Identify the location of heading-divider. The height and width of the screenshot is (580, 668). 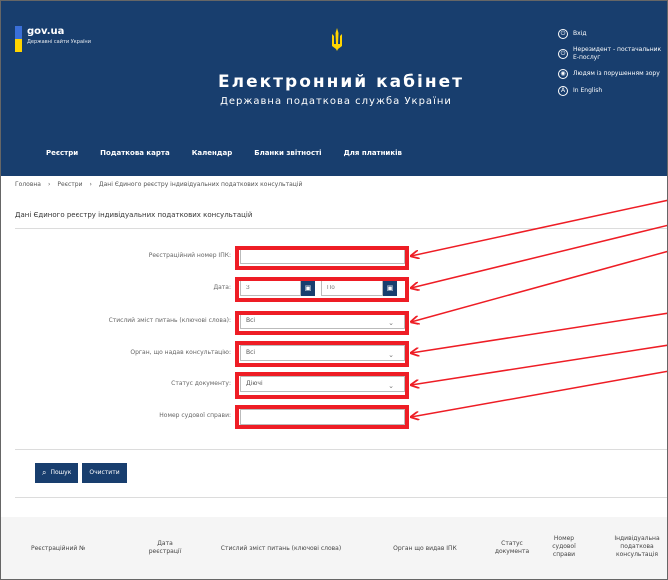
(341, 228).